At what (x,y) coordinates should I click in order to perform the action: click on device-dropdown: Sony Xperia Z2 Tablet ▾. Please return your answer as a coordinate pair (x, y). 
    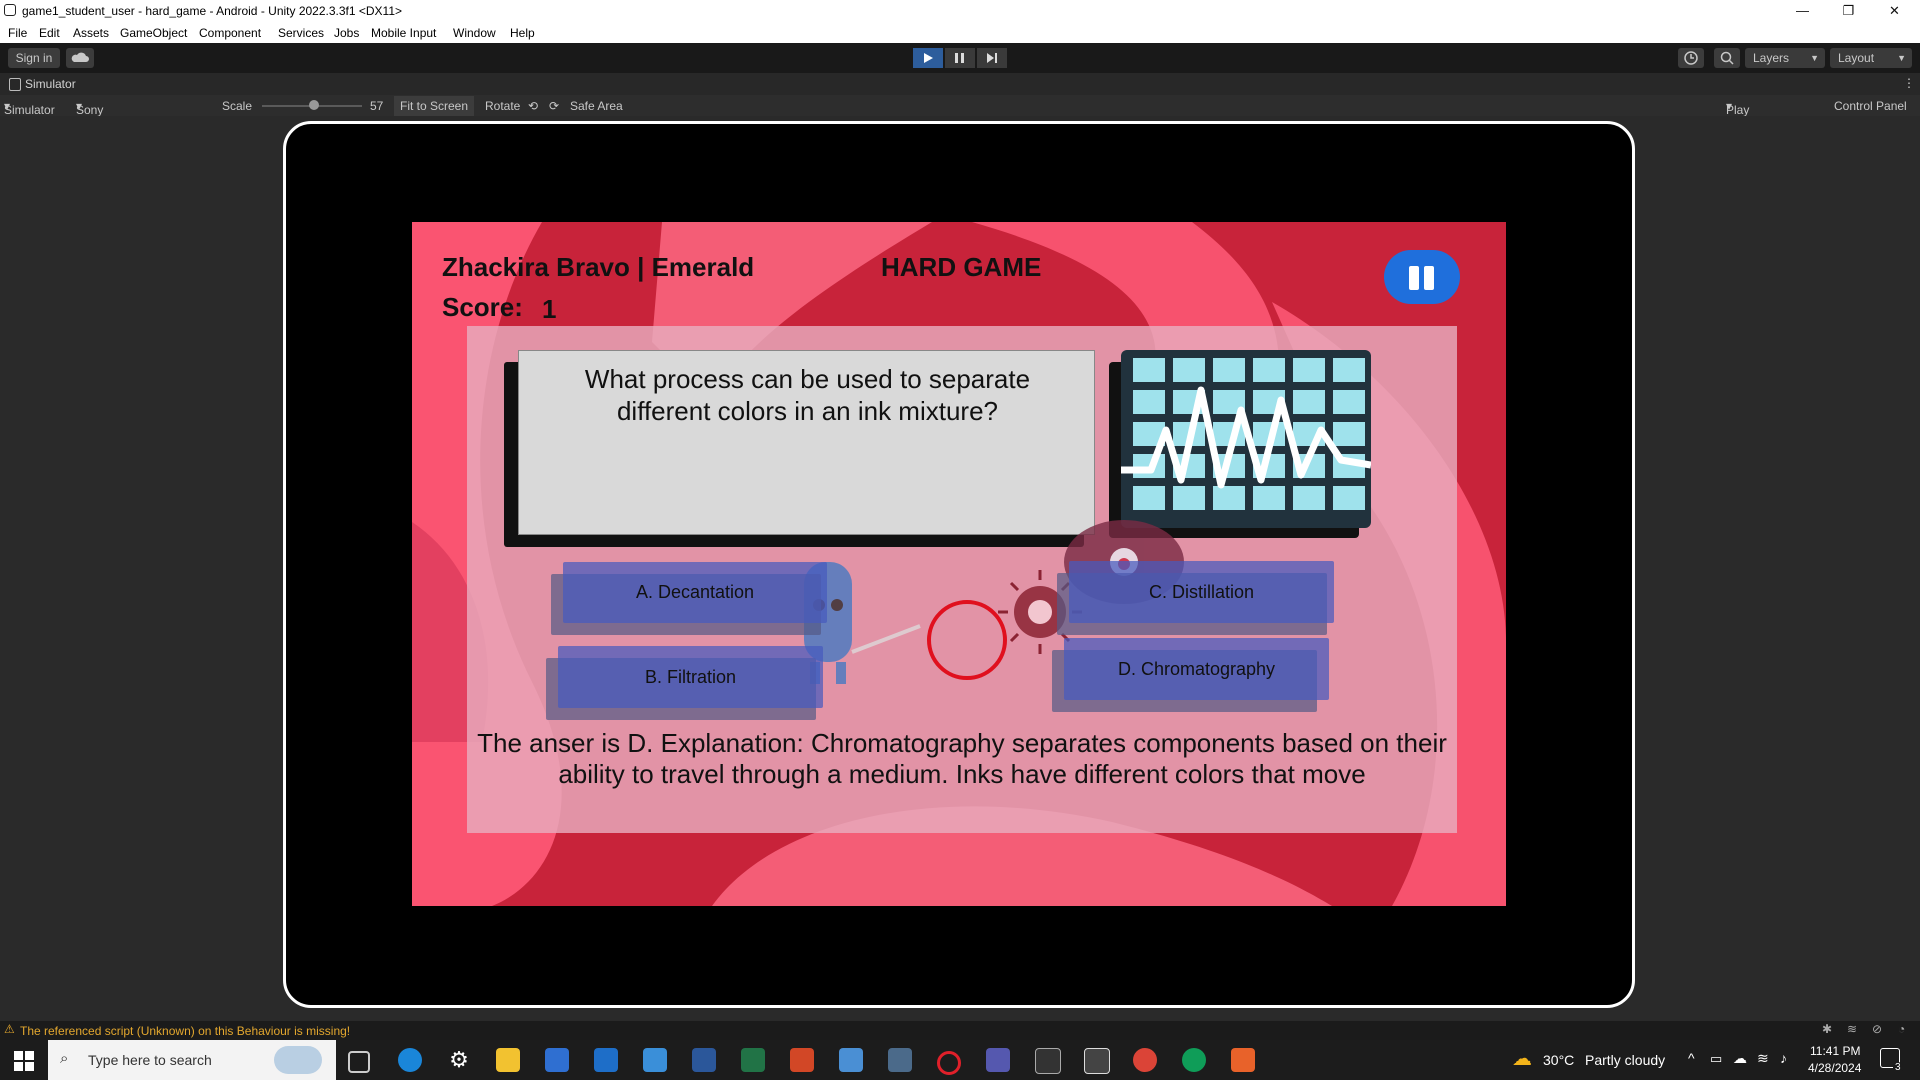
    Looking at the image, I should click on (93, 129).